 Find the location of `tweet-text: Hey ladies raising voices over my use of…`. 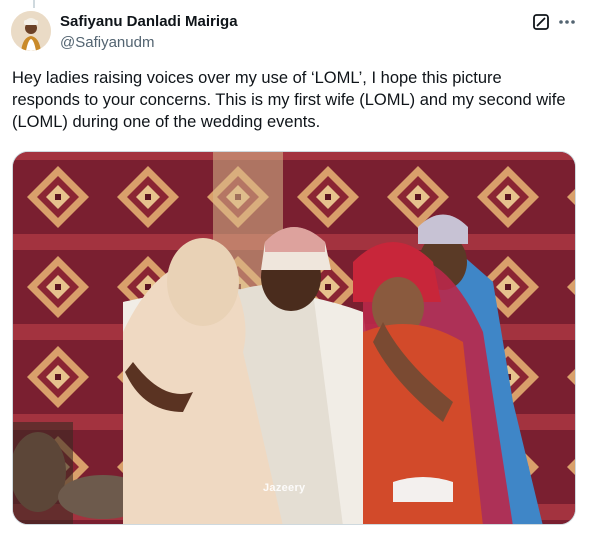

tweet-text: Hey ladies raising voices over my use of… is located at coordinates (289, 100).